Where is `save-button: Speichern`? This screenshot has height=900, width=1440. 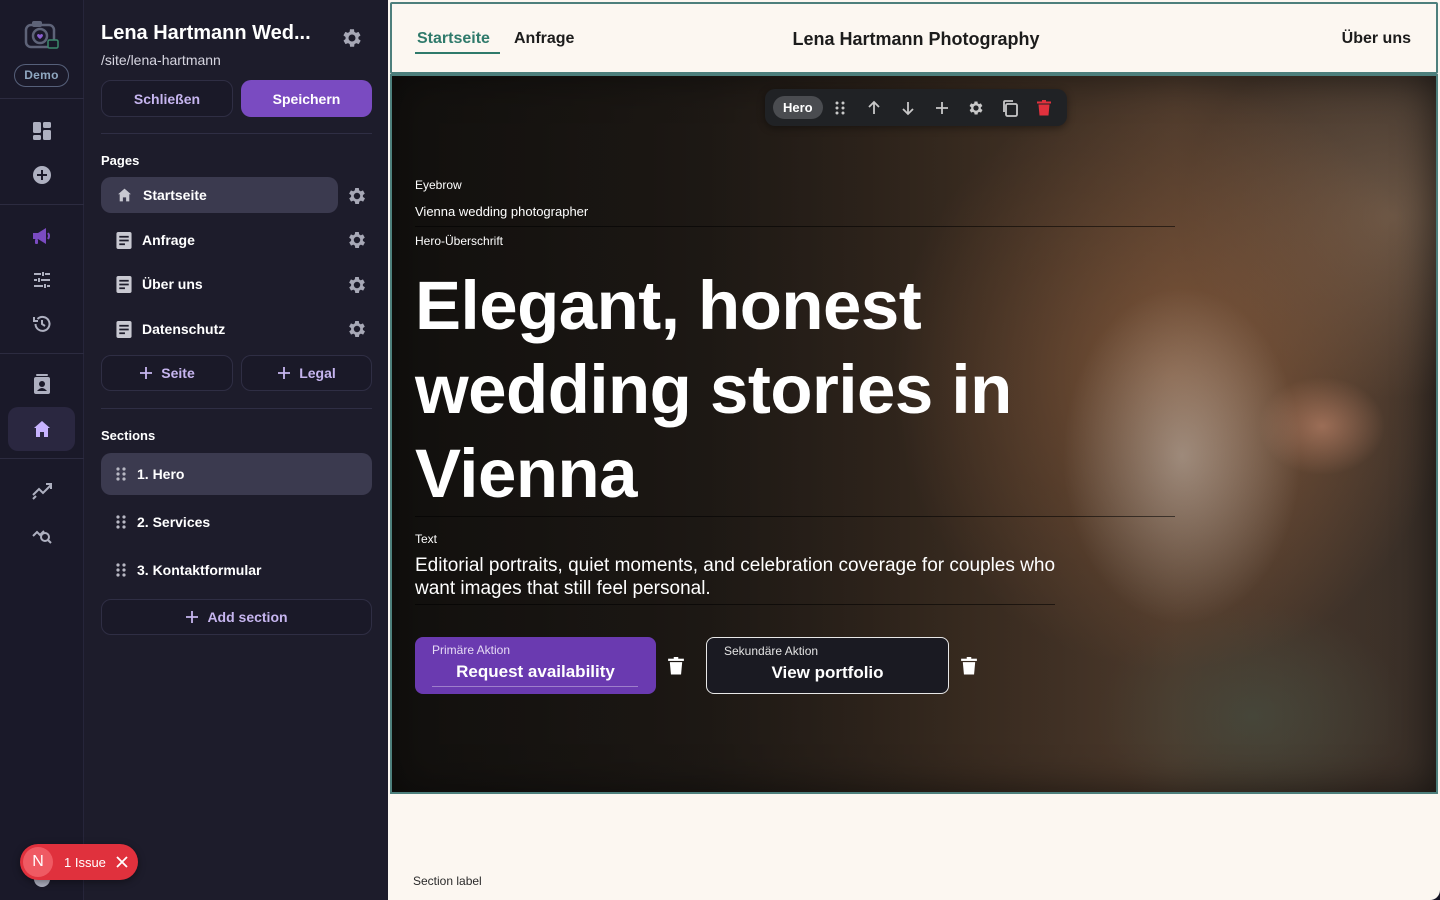
save-button: Speichern is located at coordinates (306, 98).